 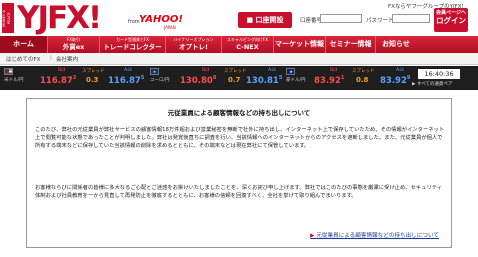 I want to click on bid-value: 130.808, so click(x=198, y=80).